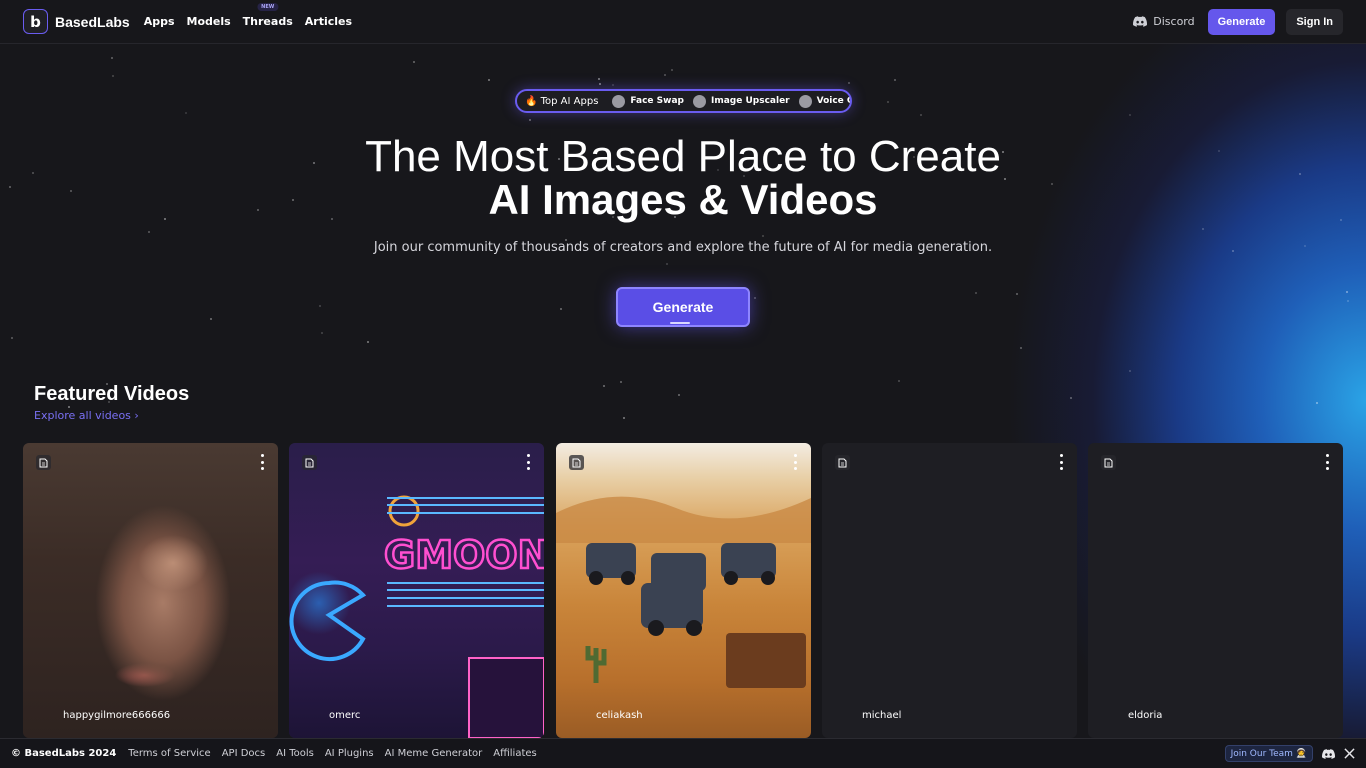 Image resolution: width=1366 pixels, height=768 pixels. I want to click on app-label: Voice Clone, so click(833, 101).